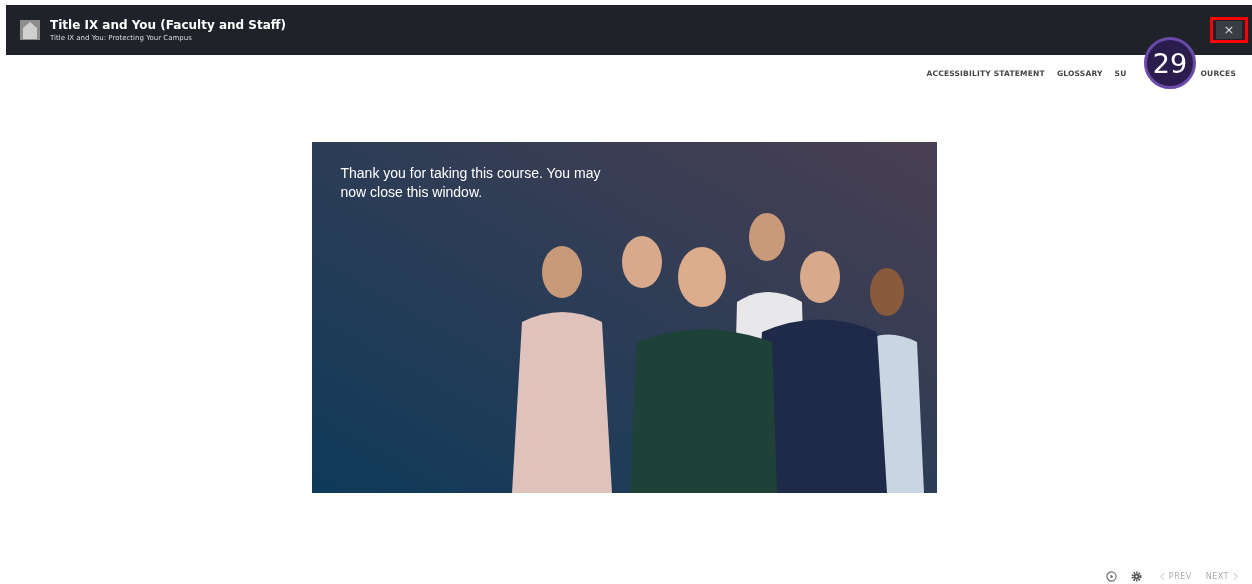 The width and height of the screenshot is (1252, 584). I want to click on slide-message: Thank you for taking this course. You may now close this window., so click(471, 183).